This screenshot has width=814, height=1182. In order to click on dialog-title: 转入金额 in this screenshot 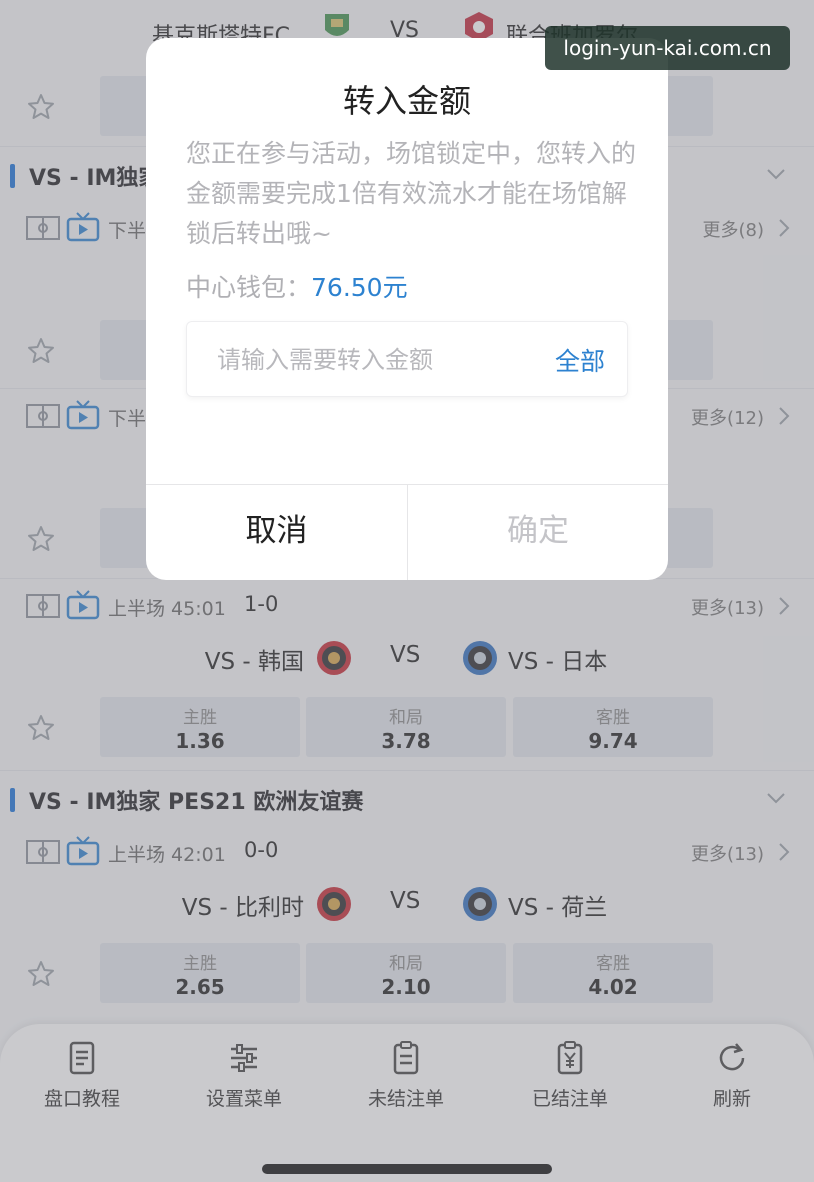, I will do `click(406, 101)`.